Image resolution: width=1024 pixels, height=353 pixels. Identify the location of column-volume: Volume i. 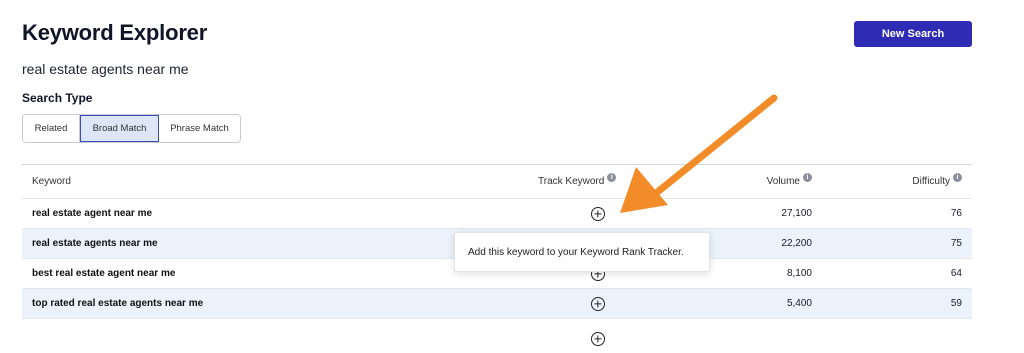
(789, 181).